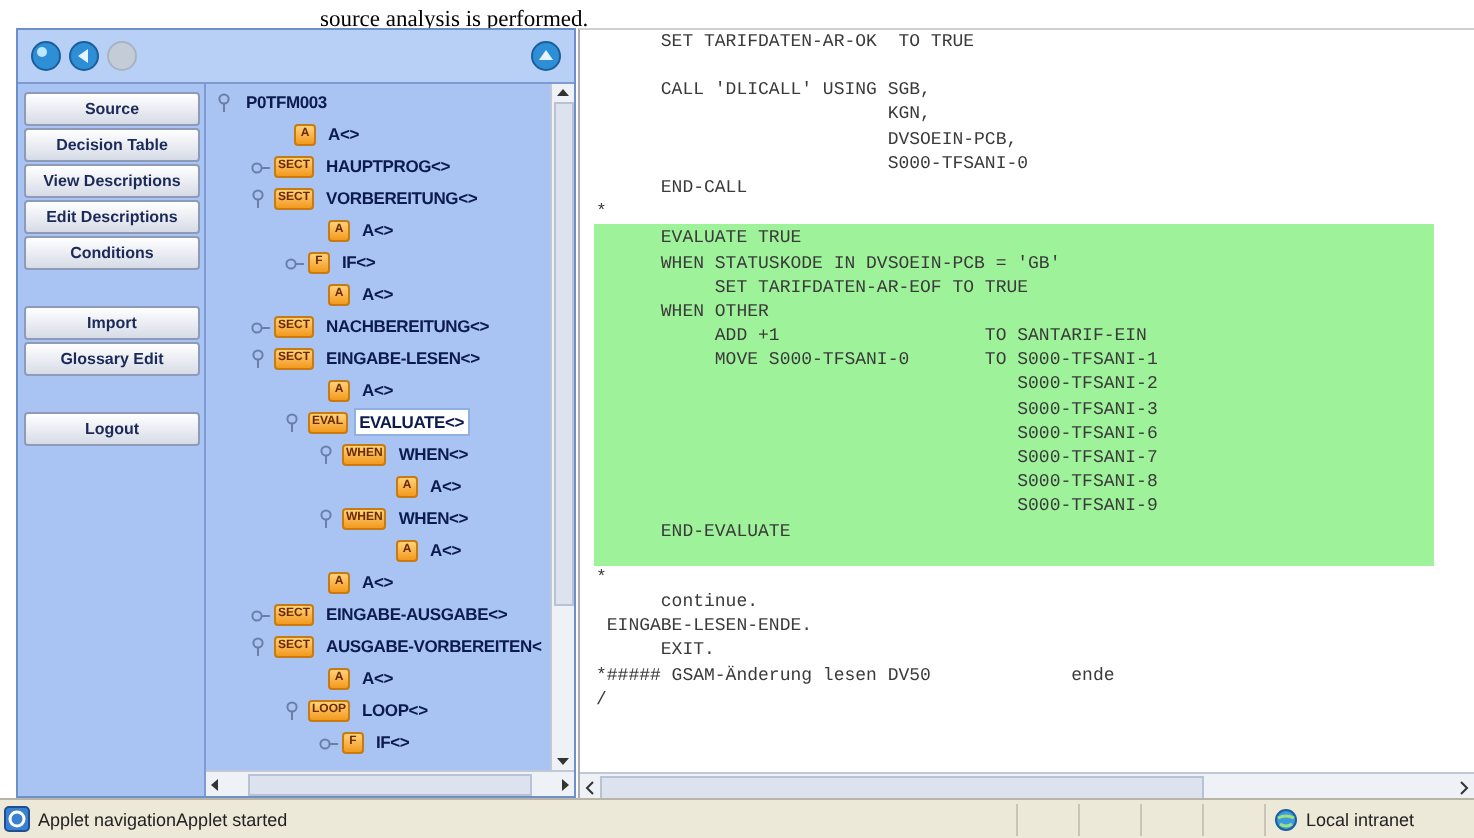  I want to click on tree-item: HAUPTPROG<>, so click(388, 166).